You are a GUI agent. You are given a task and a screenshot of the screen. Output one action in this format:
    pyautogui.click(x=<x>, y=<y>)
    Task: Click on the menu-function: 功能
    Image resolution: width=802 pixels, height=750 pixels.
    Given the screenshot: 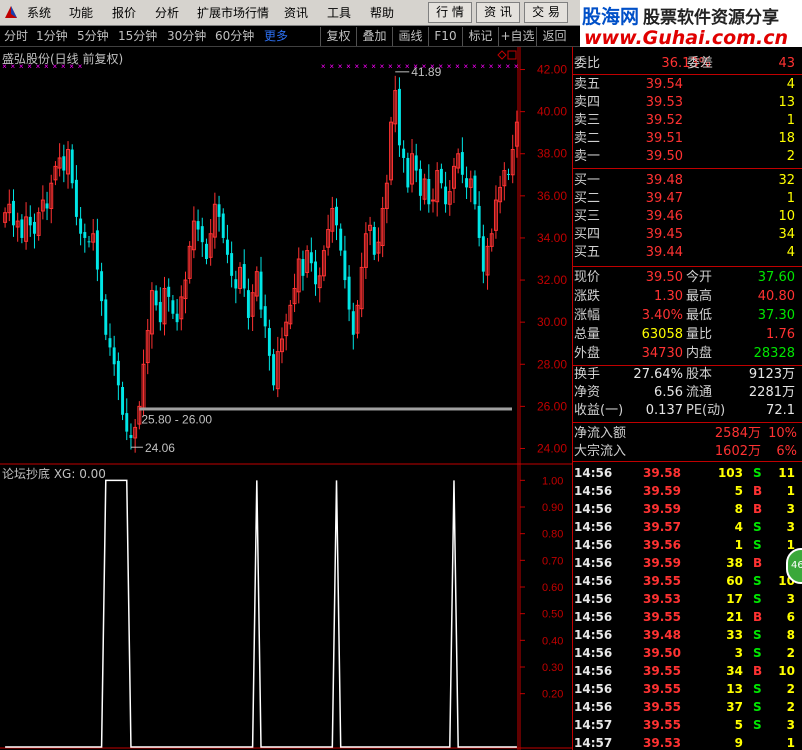 What is the action you would take?
    pyautogui.click(x=81, y=13)
    